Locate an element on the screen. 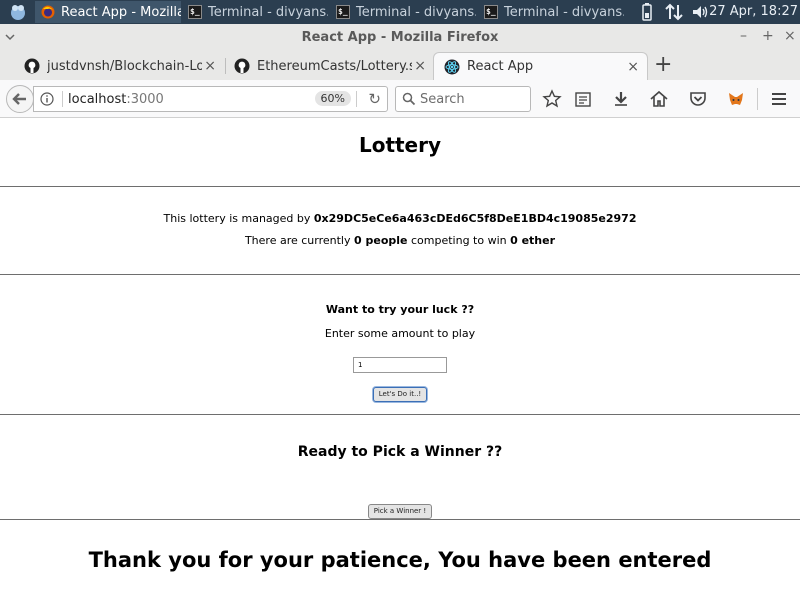 The image size is (800, 600). back-arrow-icon is located at coordinates (19, 99).